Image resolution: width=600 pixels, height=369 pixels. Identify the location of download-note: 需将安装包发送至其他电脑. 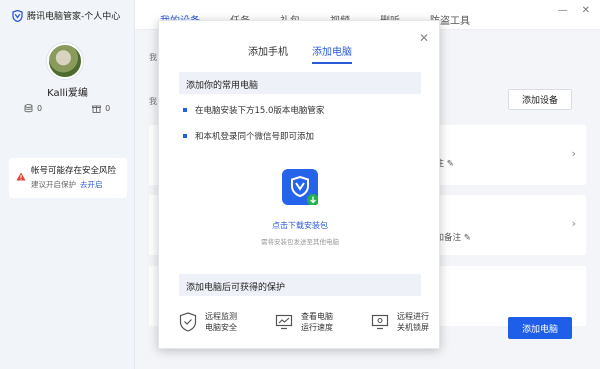
(300, 242).